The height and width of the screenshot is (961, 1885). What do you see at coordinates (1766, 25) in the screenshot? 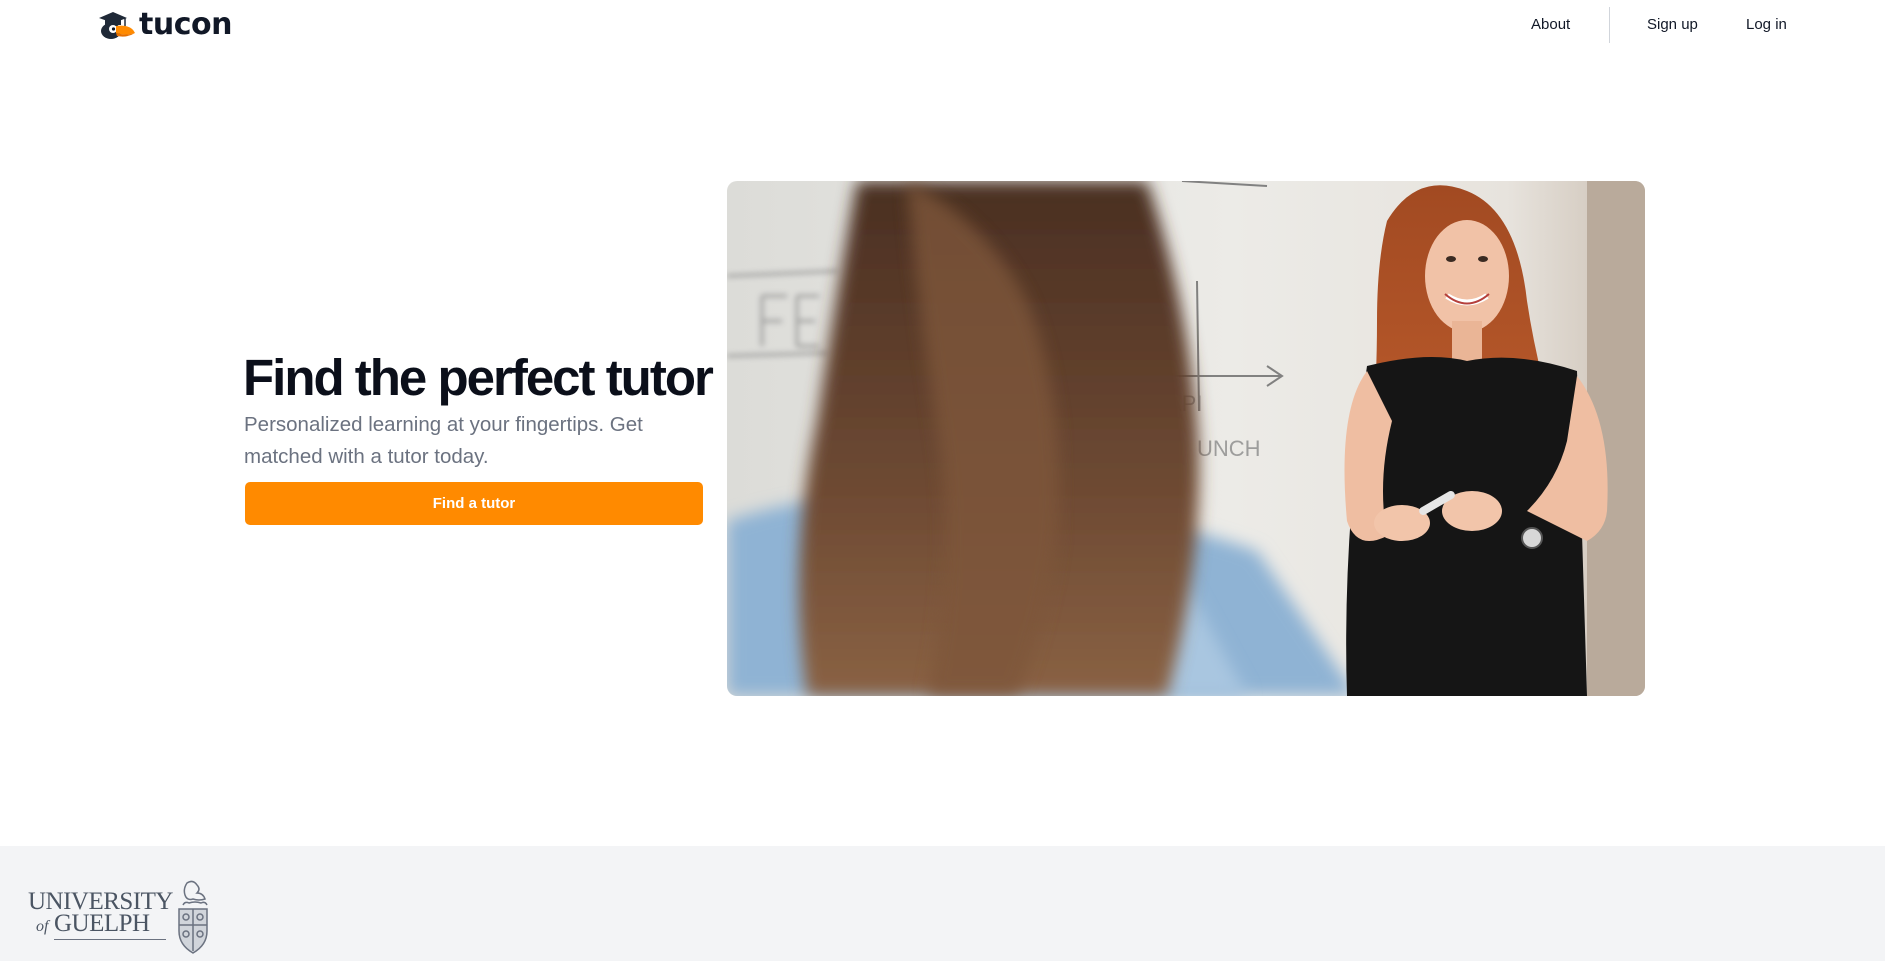
I see `nav-login-link: Log in` at bounding box center [1766, 25].